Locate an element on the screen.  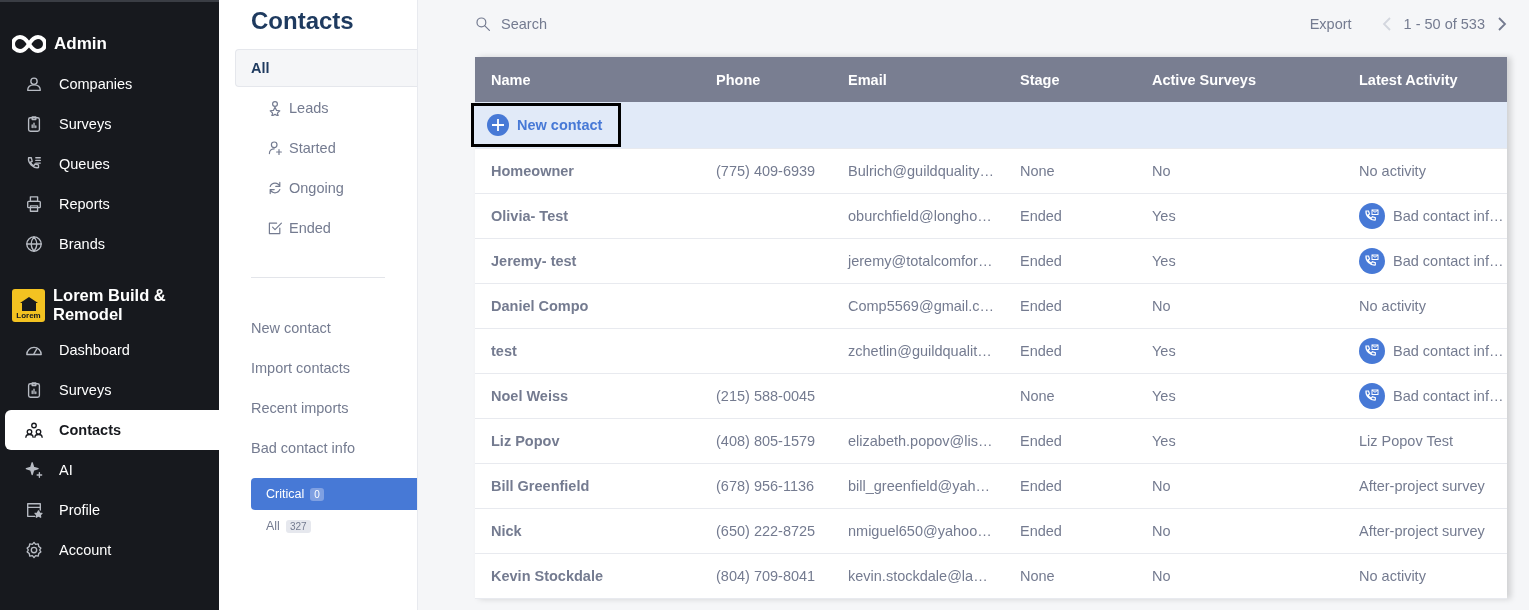
nav-link: Recent imports is located at coordinates (318, 418).